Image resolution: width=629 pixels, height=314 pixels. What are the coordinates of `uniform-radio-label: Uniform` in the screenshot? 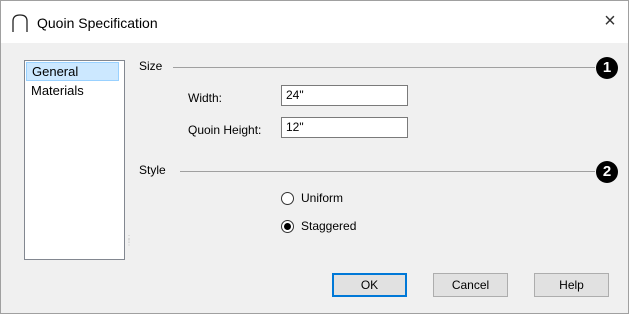 It's located at (322, 198).